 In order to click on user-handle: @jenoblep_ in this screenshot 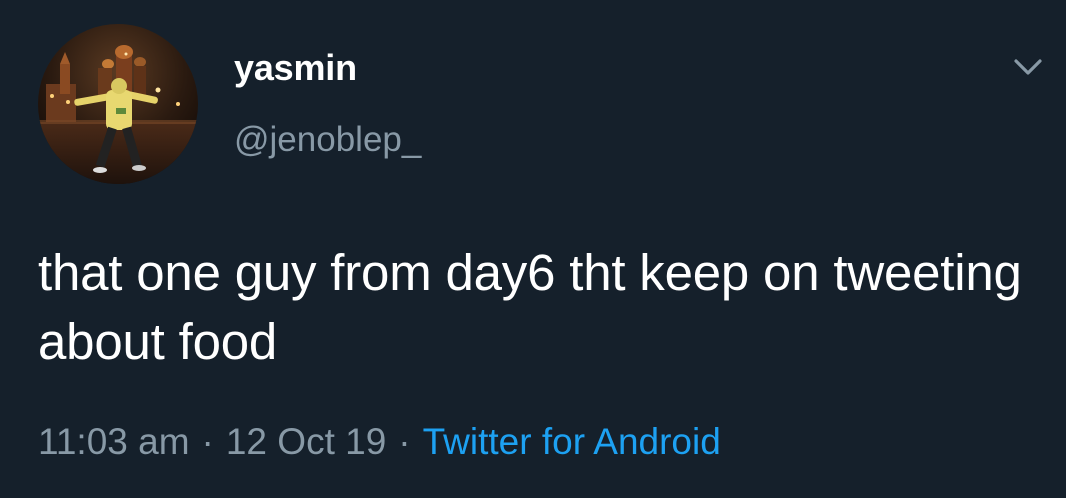, I will do `click(327, 139)`.